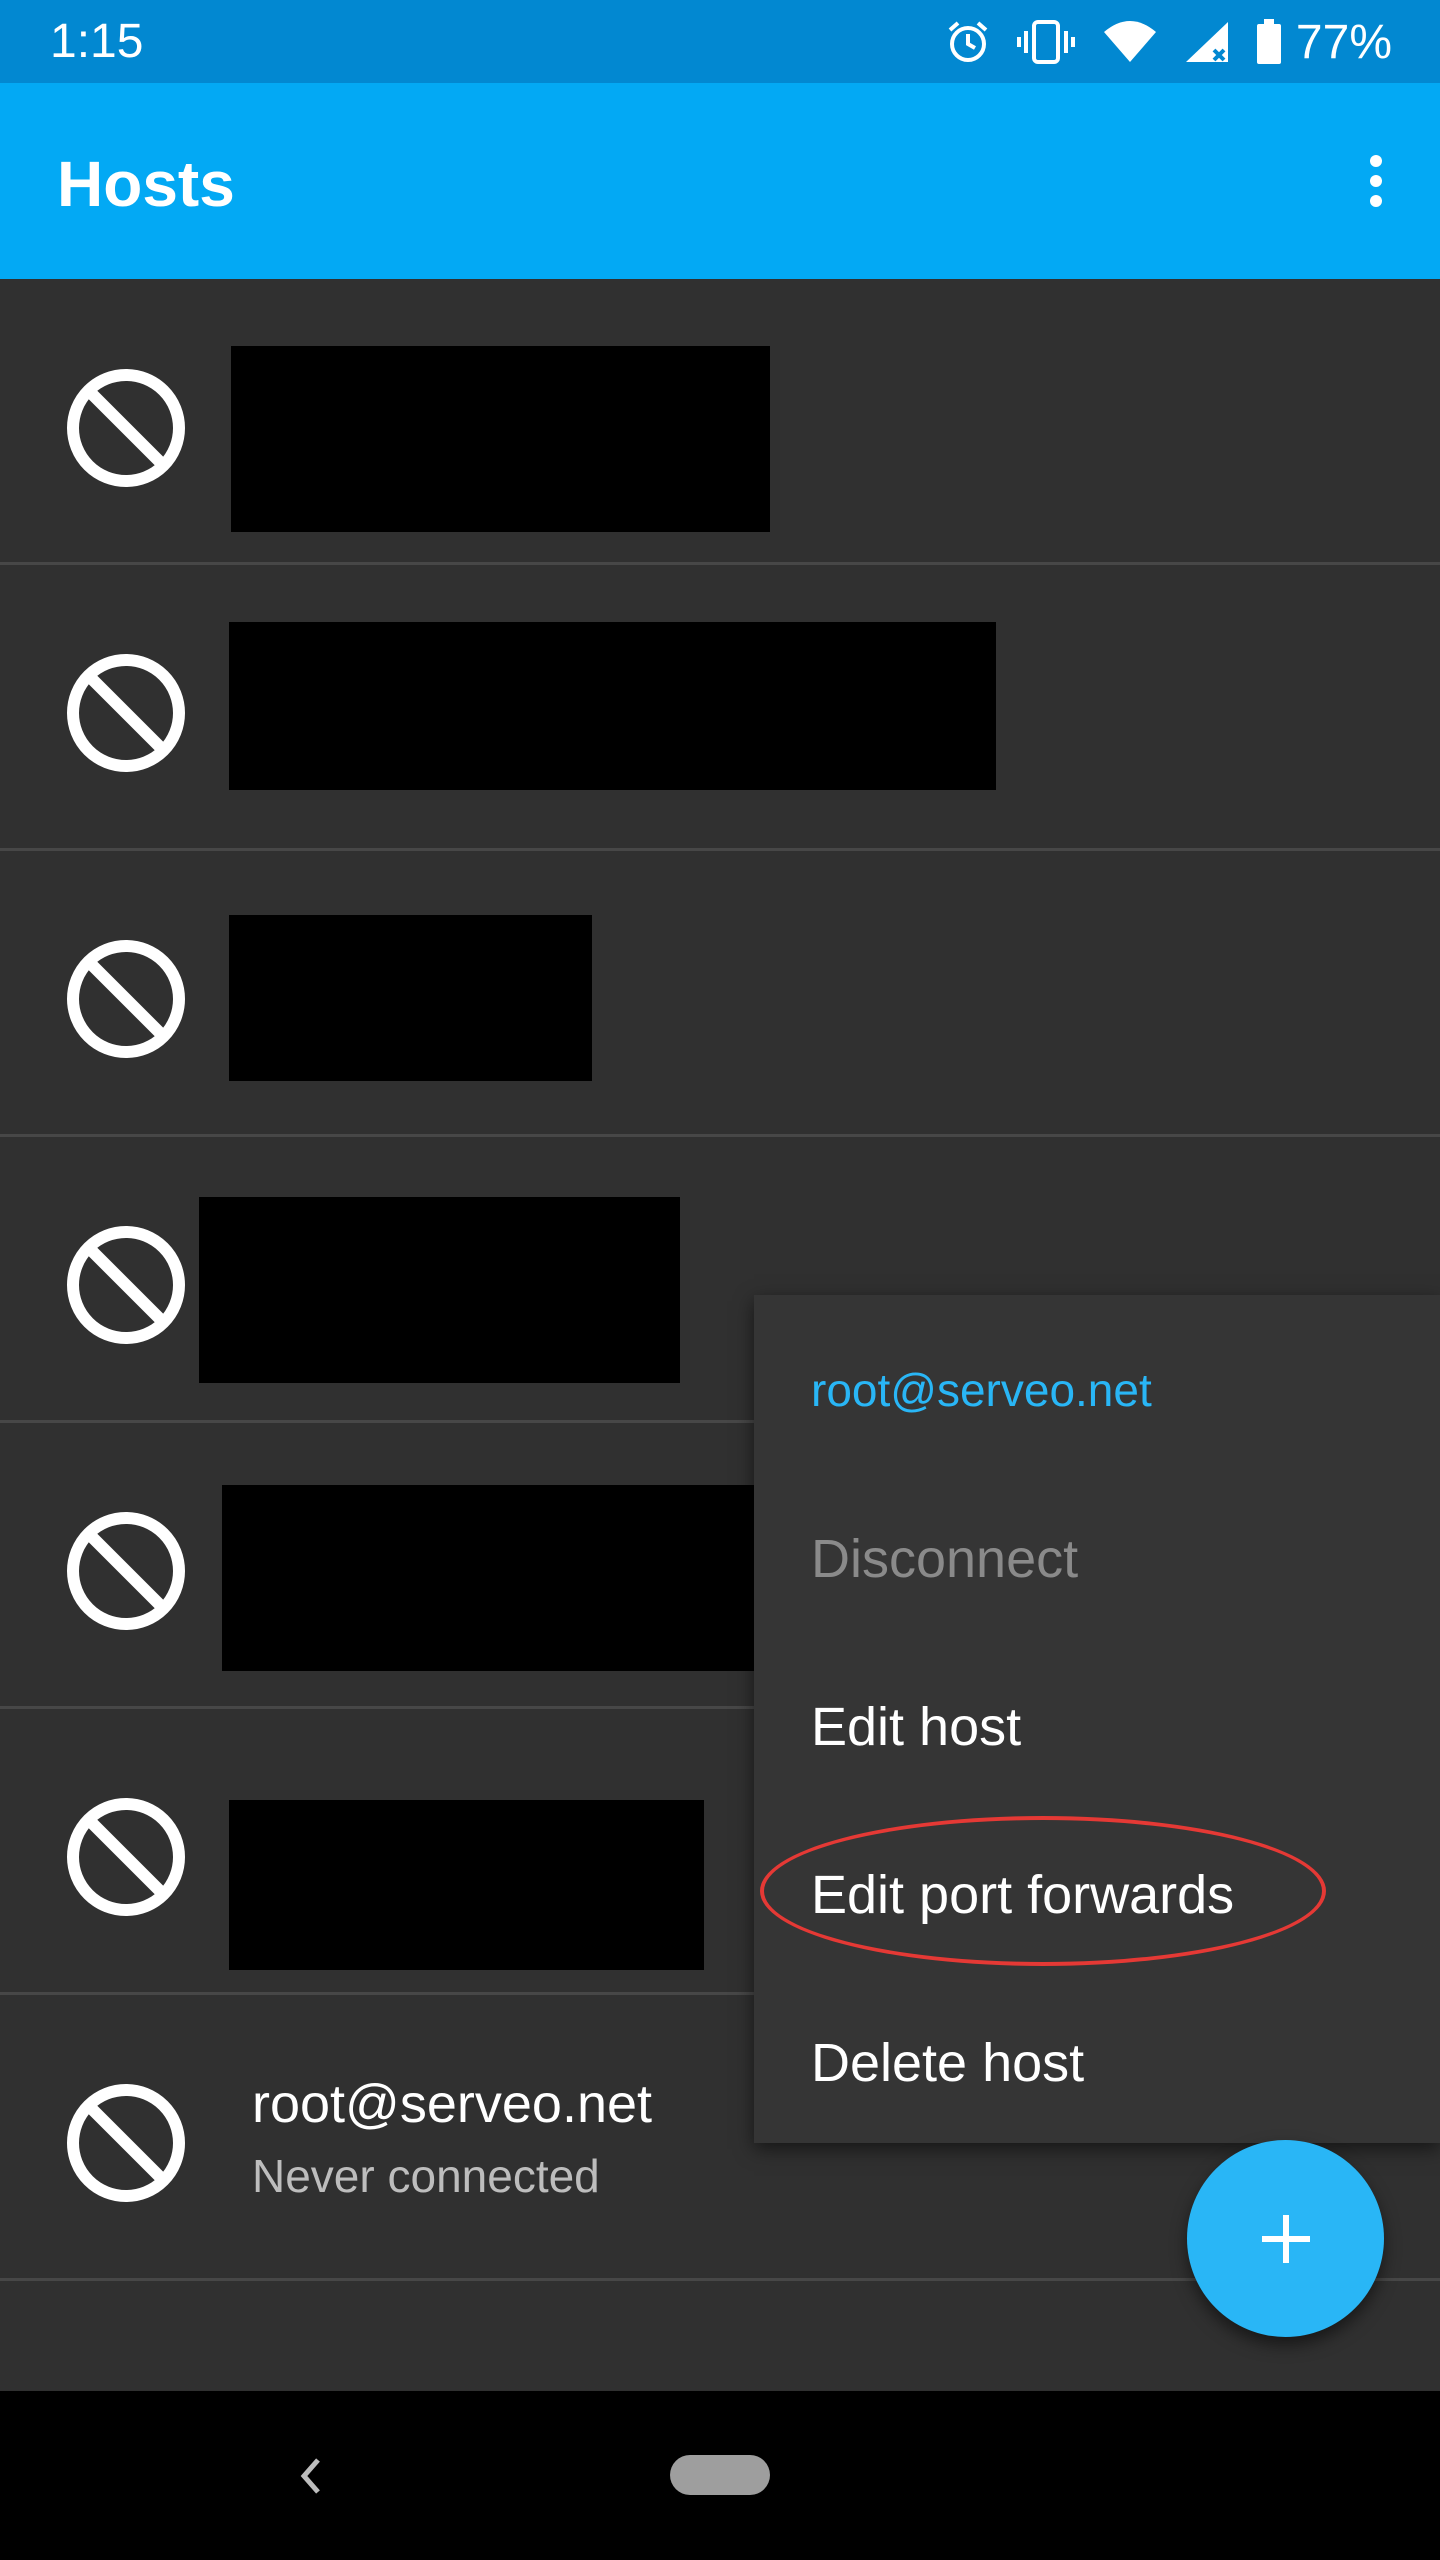 The width and height of the screenshot is (1440, 2560). Describe the element at coordinates (1343, 42) in the screenshot. I see `battery-percent: 77%` at that location.